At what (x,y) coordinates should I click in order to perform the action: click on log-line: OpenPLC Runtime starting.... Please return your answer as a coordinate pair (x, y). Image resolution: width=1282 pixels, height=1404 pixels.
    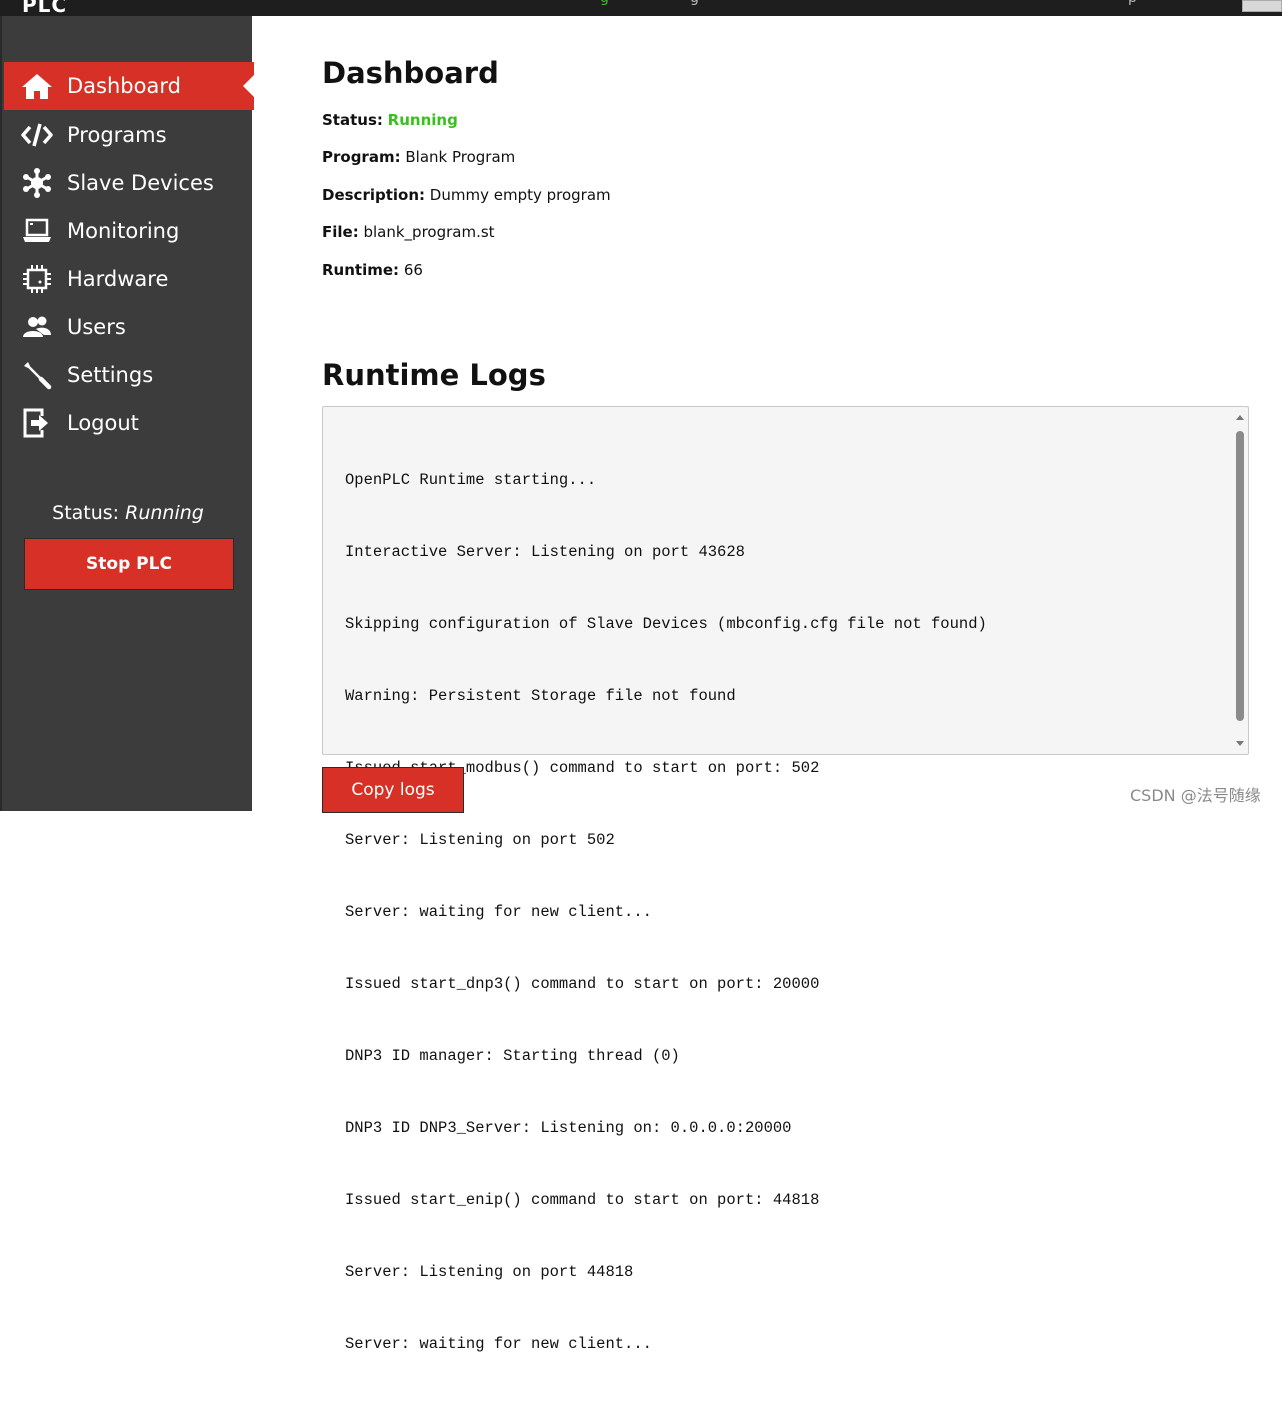
    Looking at the image, I should click on (471, 480).